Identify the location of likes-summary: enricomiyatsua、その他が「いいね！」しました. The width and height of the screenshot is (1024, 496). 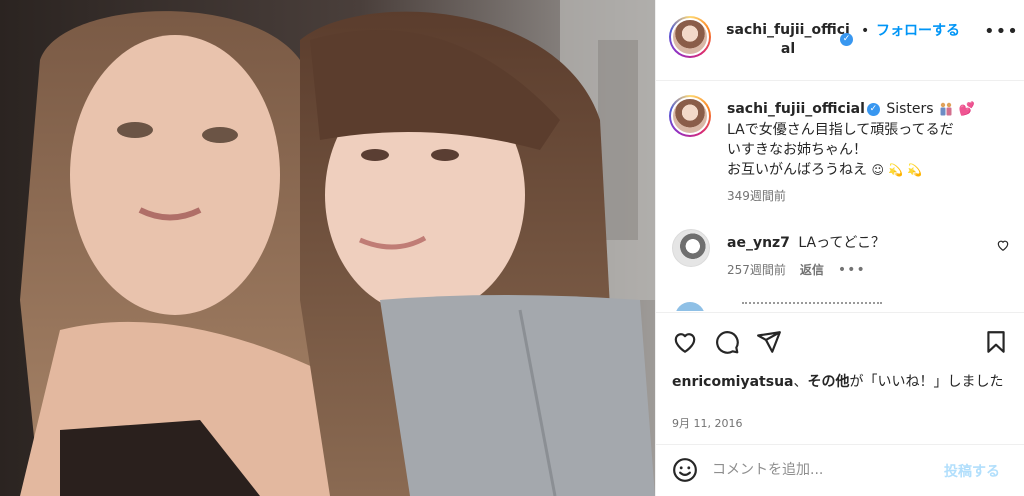
(842, 382).